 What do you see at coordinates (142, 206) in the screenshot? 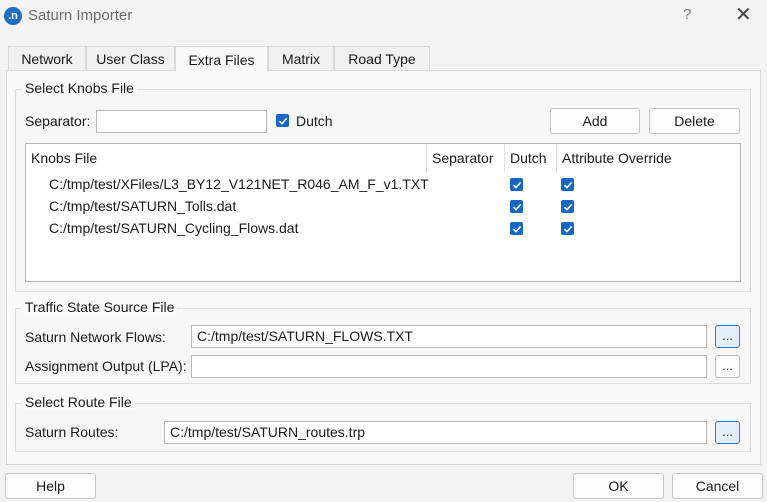
I see `table-row-file: C:/tmp/test/SATURN_Tolls.dat` at bounding box center [142, 206].